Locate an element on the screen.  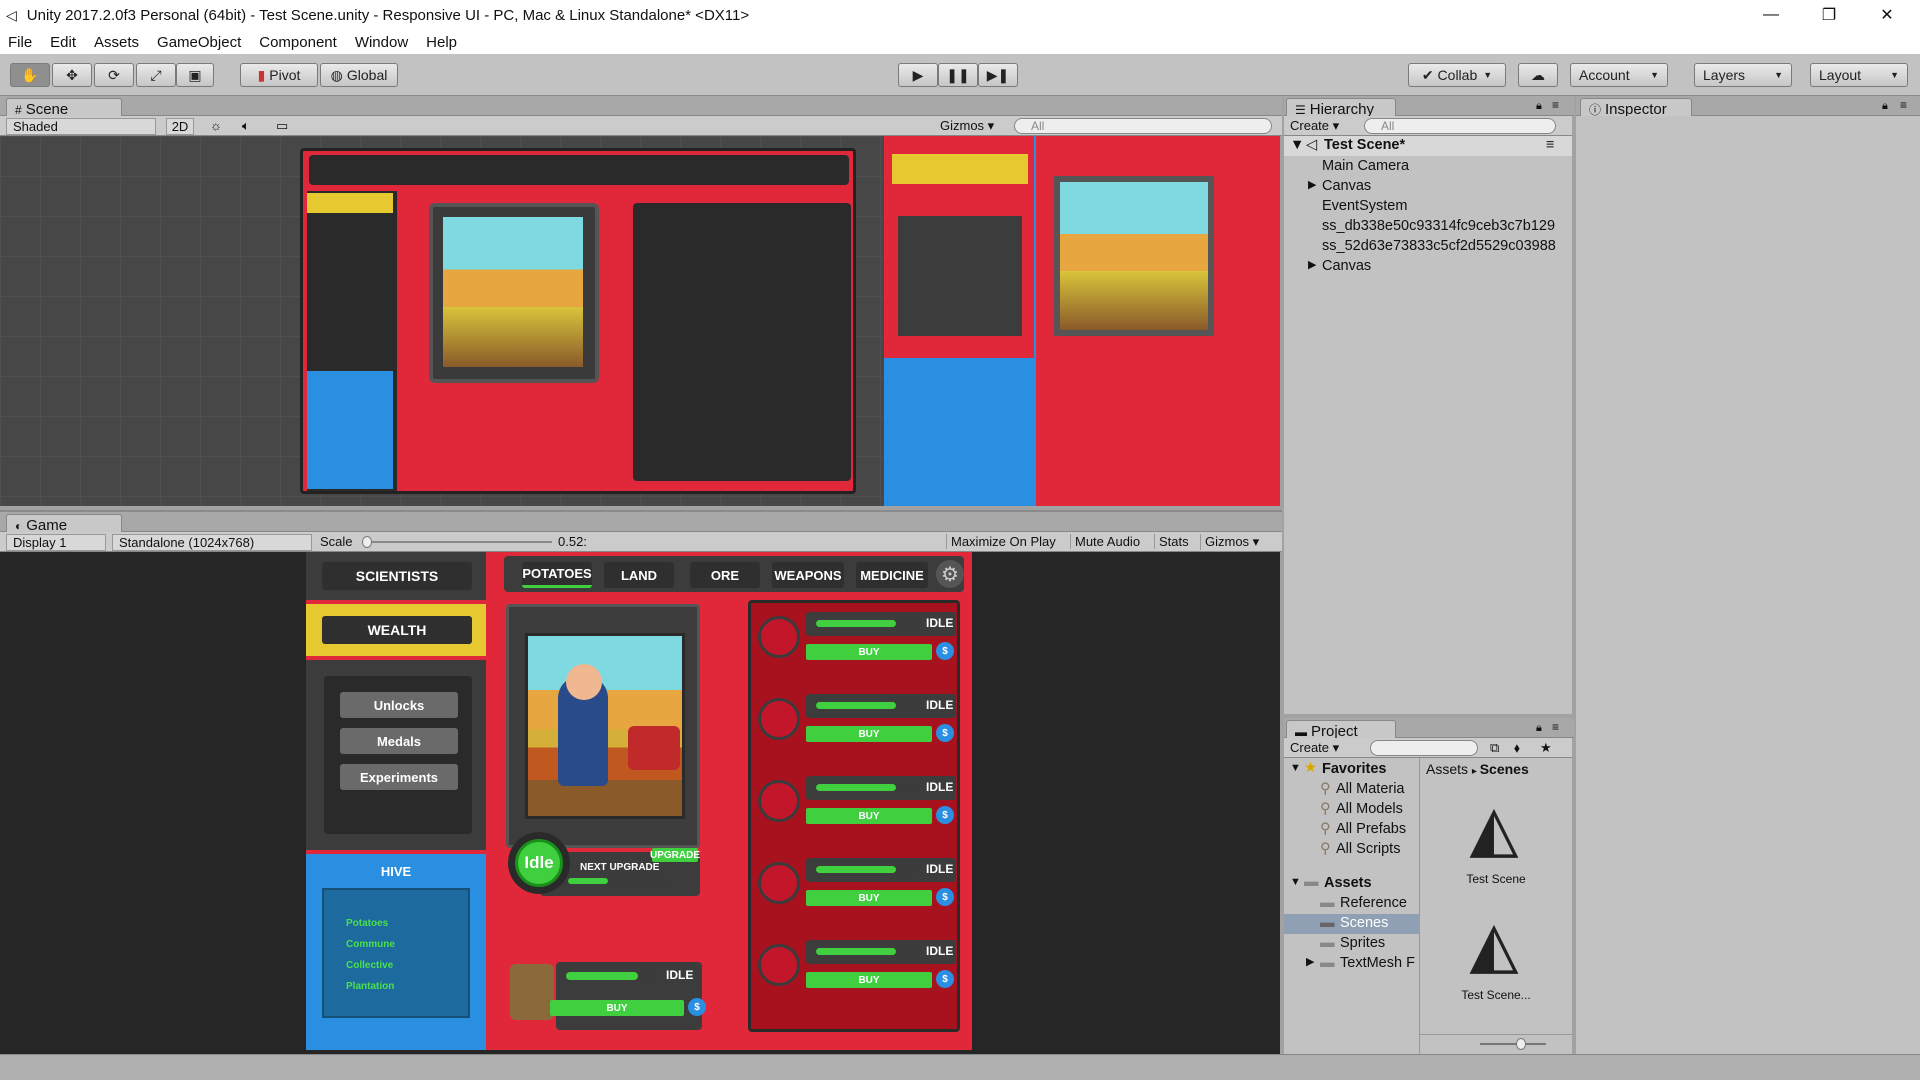
rotate-tool-button: ⟳ is located at coordinates (114, 75).